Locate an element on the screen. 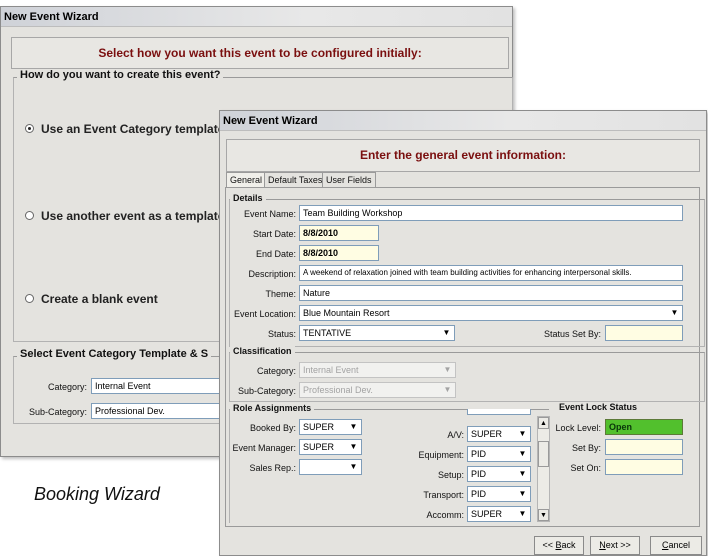  classification-subcategory-value: Professional Dev. is located at coordinates (338, 390).